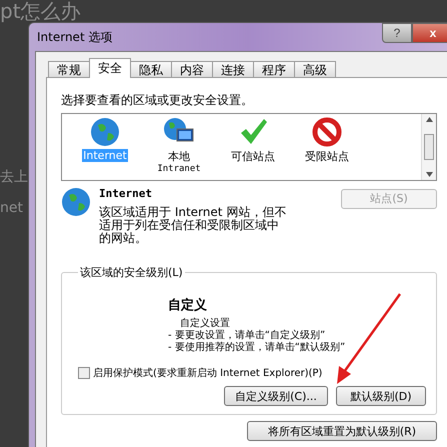  Describe the element at coordinates (397, 33) in the screenshot. I see `help-button: ?` at that location.